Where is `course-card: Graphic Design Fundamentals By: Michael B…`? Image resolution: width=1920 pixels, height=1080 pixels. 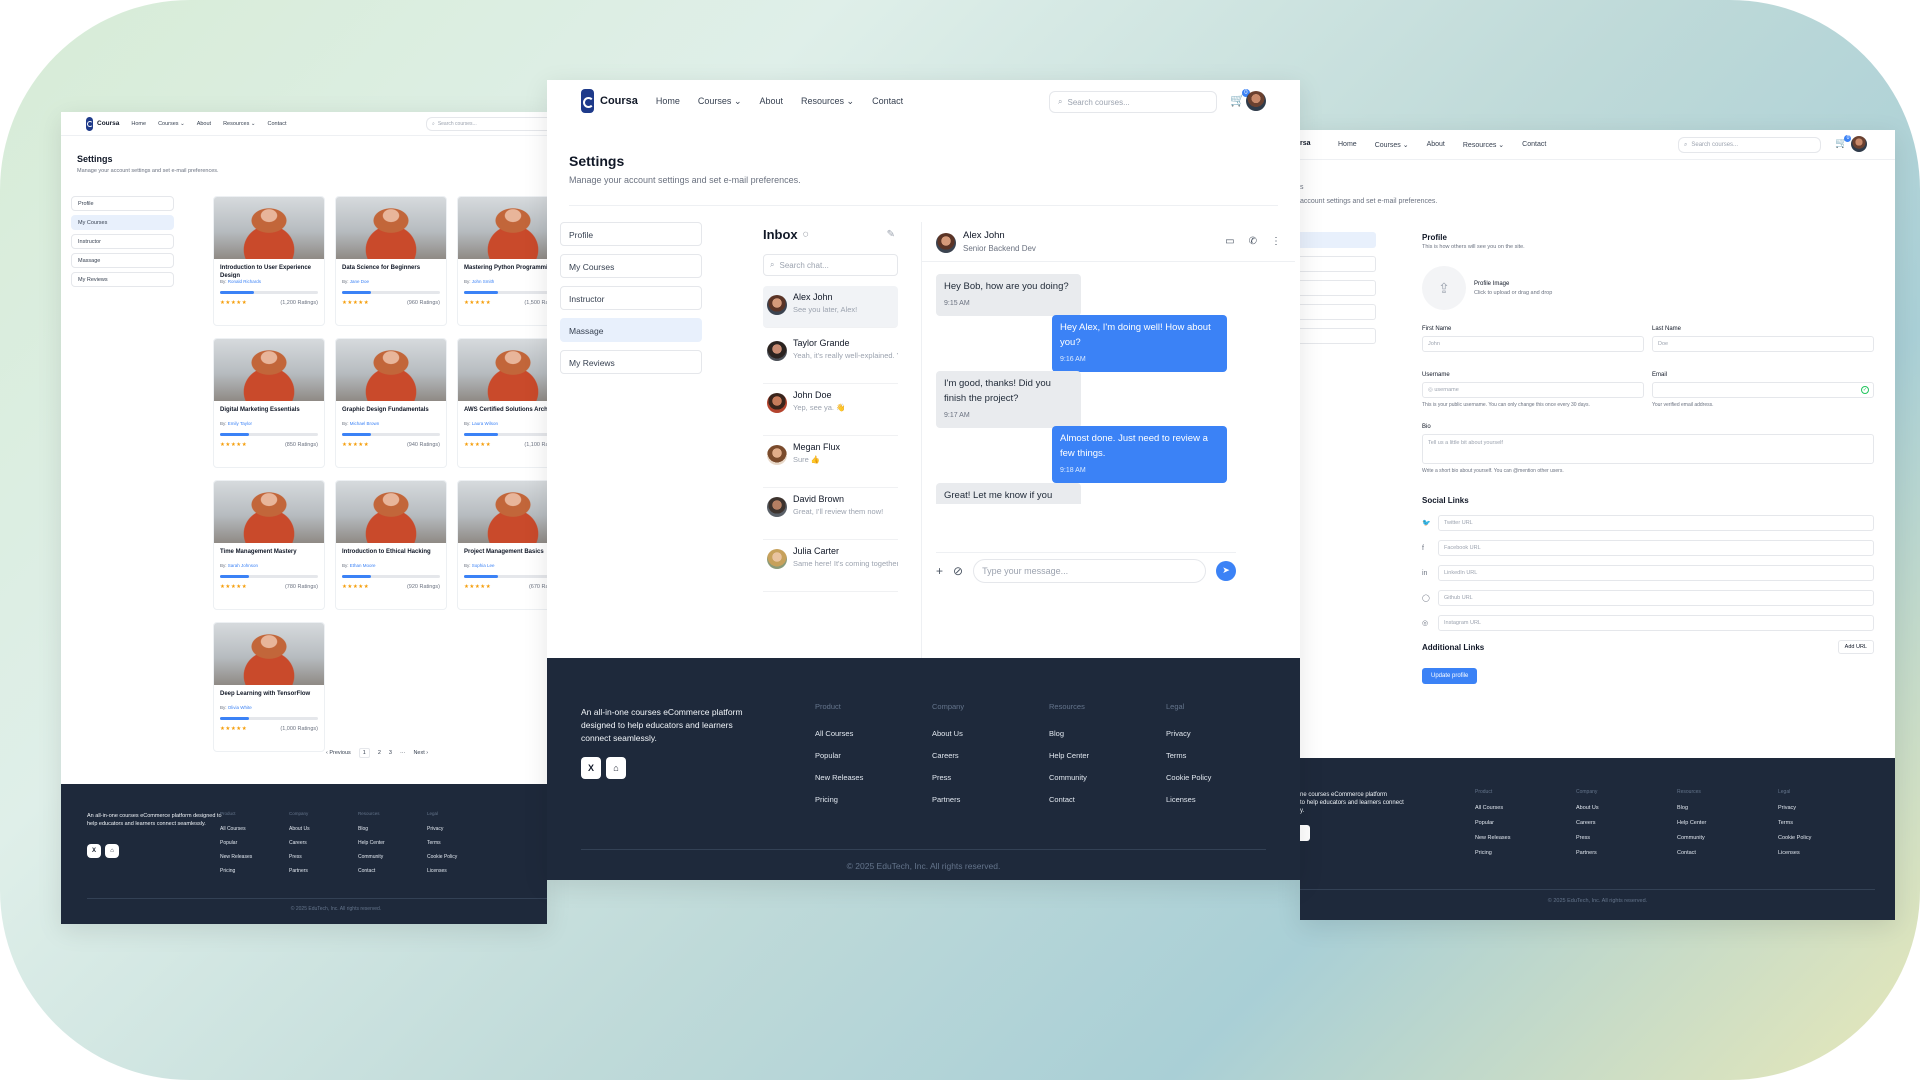
course-card: Graphic Design Fundamentals By: Michael B… is located at coordinates (391, 403).